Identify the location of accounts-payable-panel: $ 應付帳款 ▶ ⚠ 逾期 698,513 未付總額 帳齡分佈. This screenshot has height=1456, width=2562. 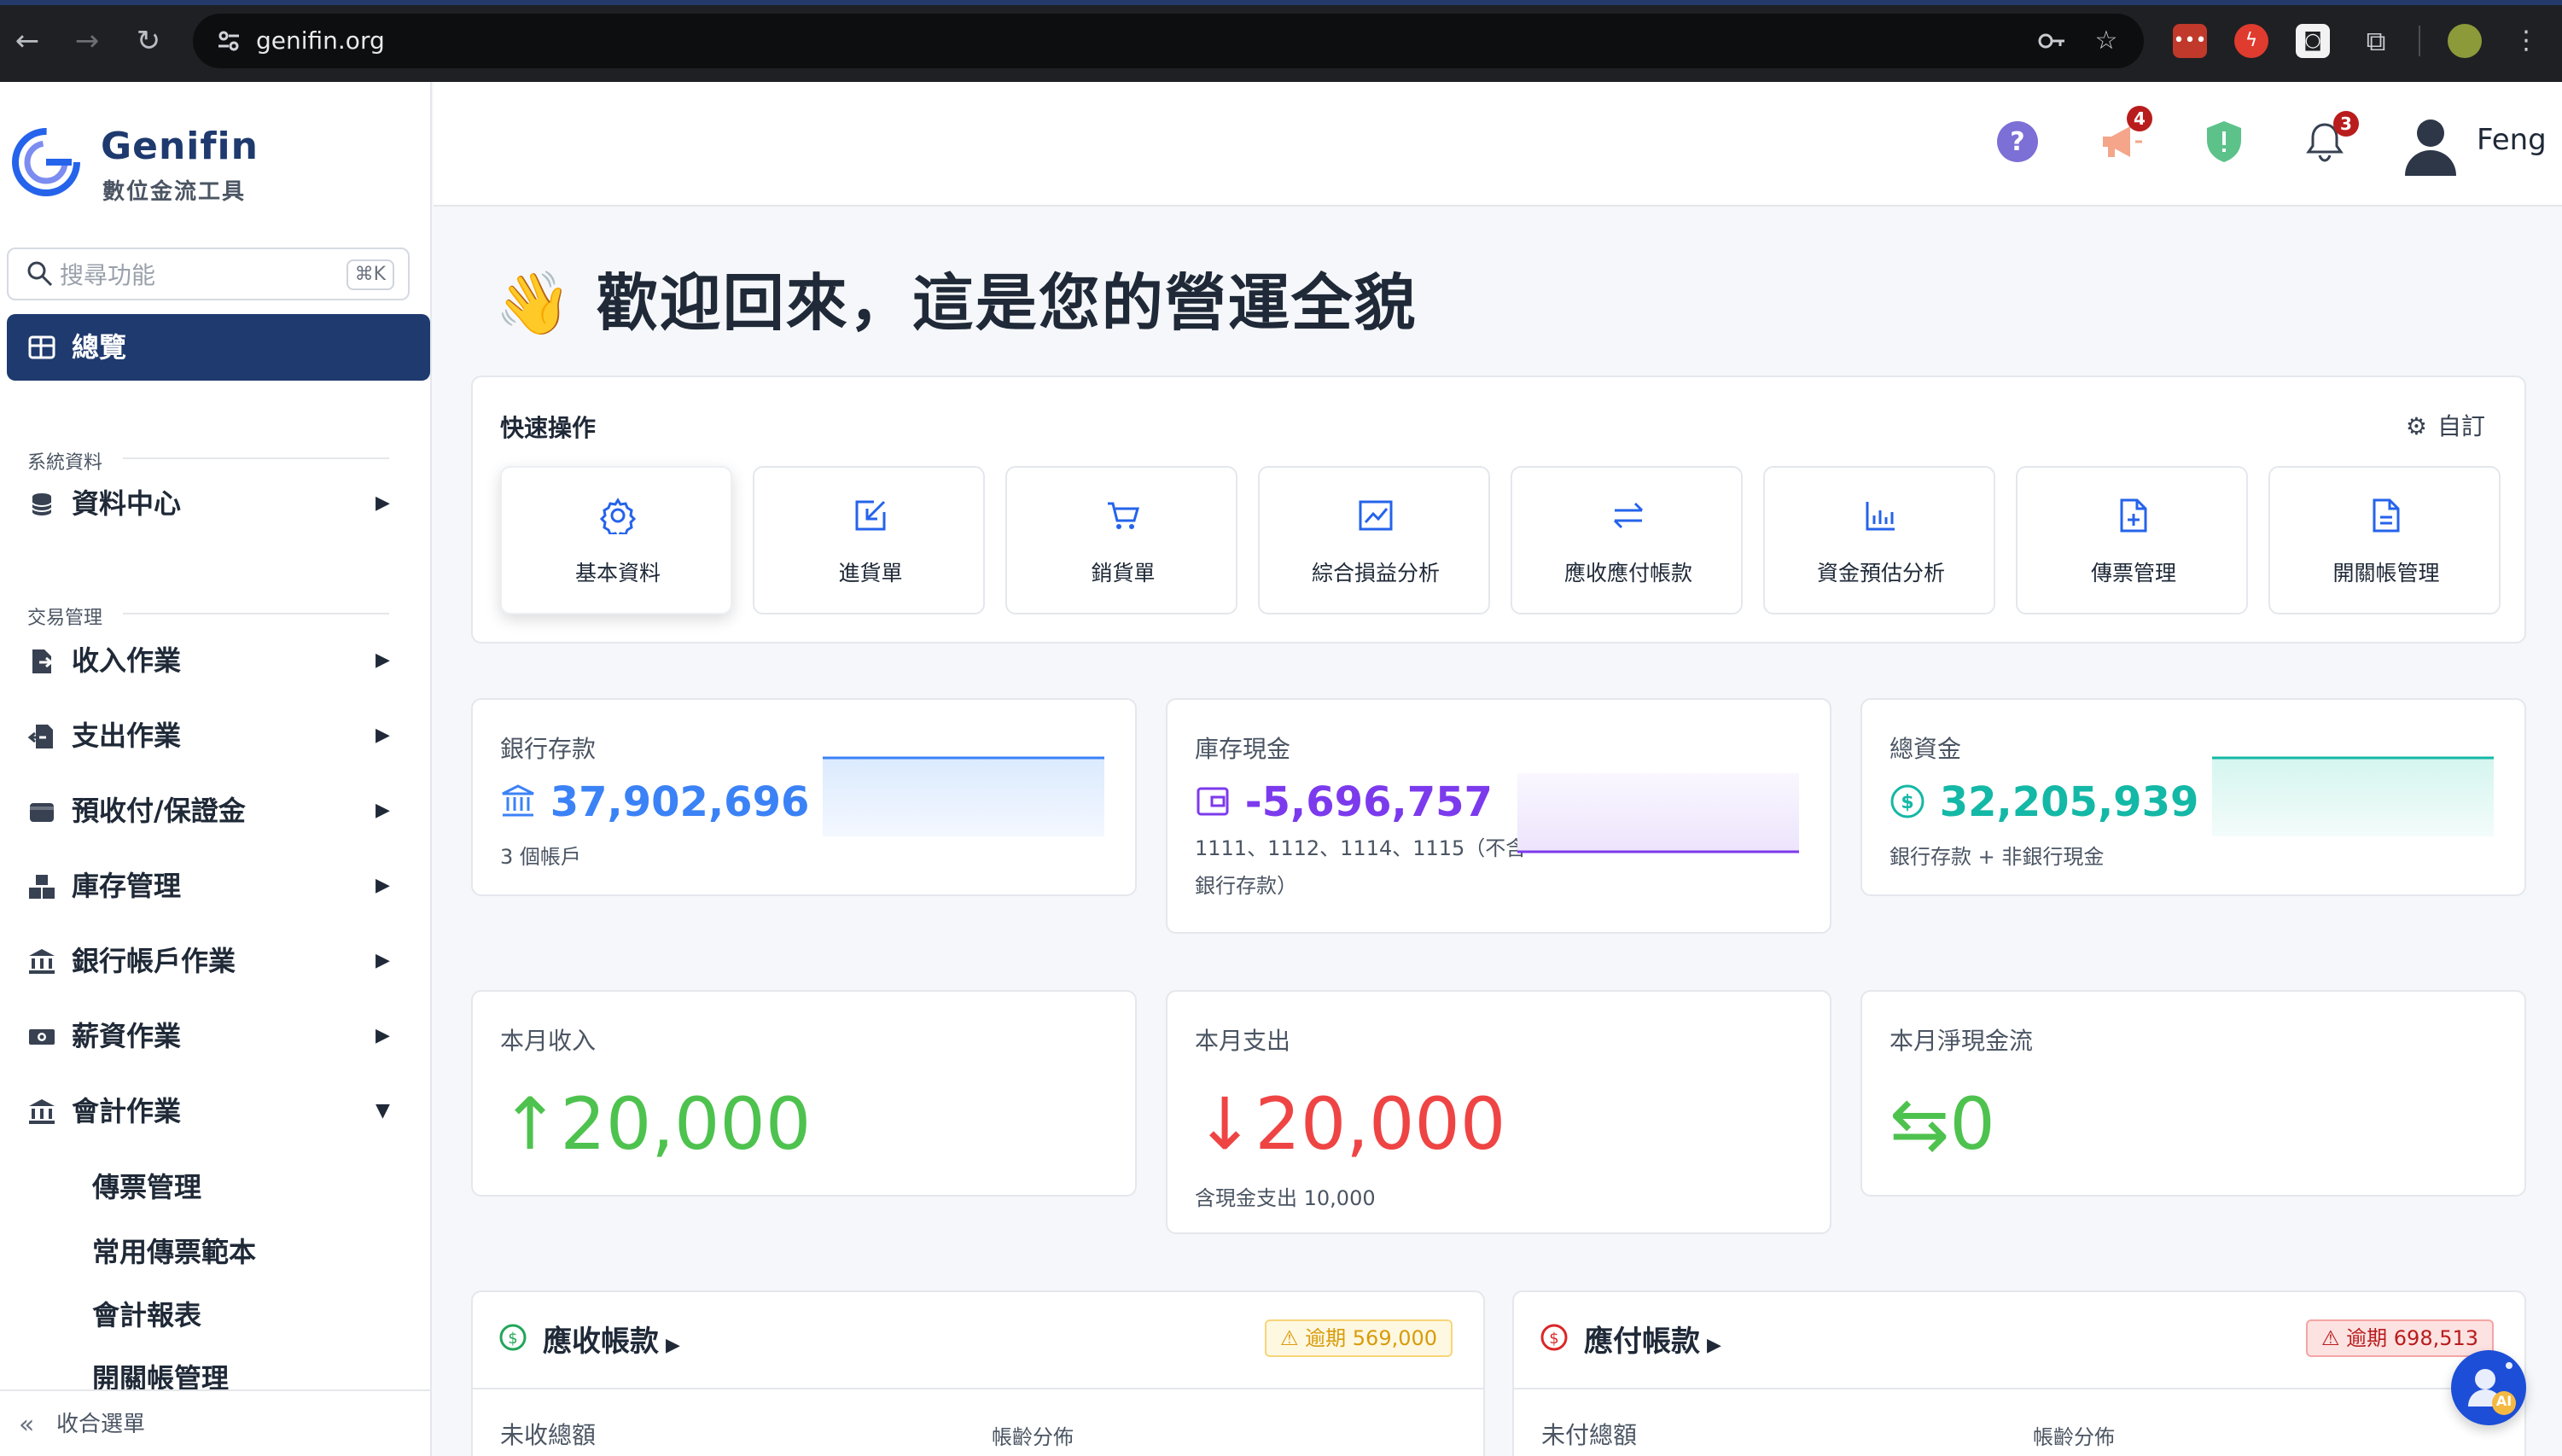
(2019, 1373).